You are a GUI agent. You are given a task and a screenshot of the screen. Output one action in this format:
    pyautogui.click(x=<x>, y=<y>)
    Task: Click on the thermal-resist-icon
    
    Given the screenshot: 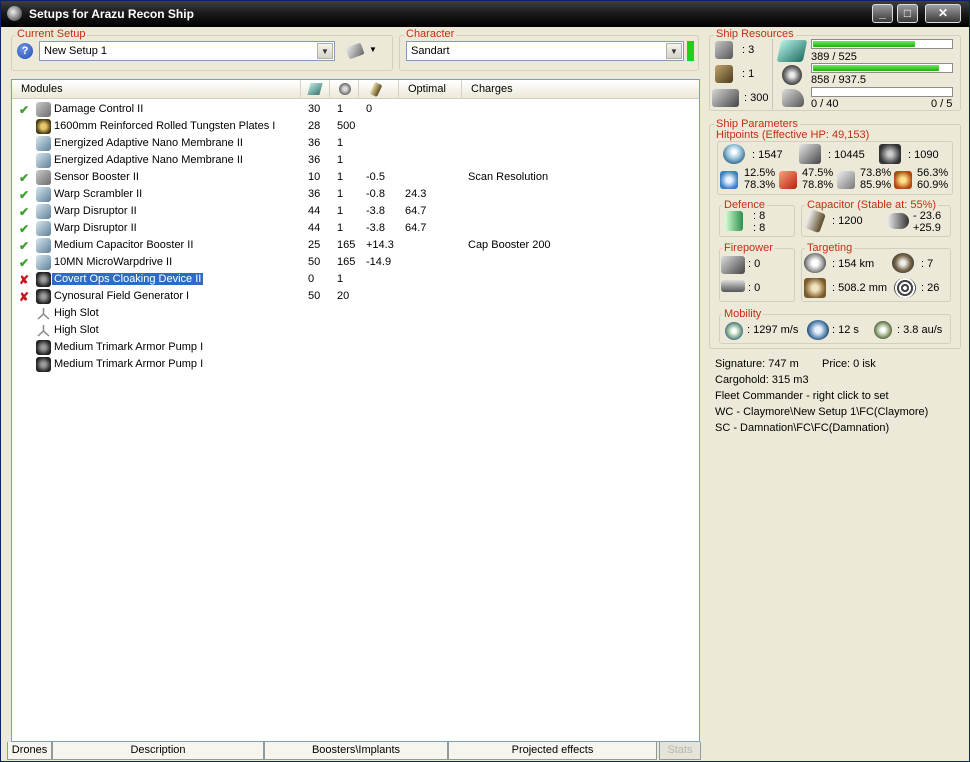 What is the action you would take?
    pyautogui.click(x=788, y=180)
    